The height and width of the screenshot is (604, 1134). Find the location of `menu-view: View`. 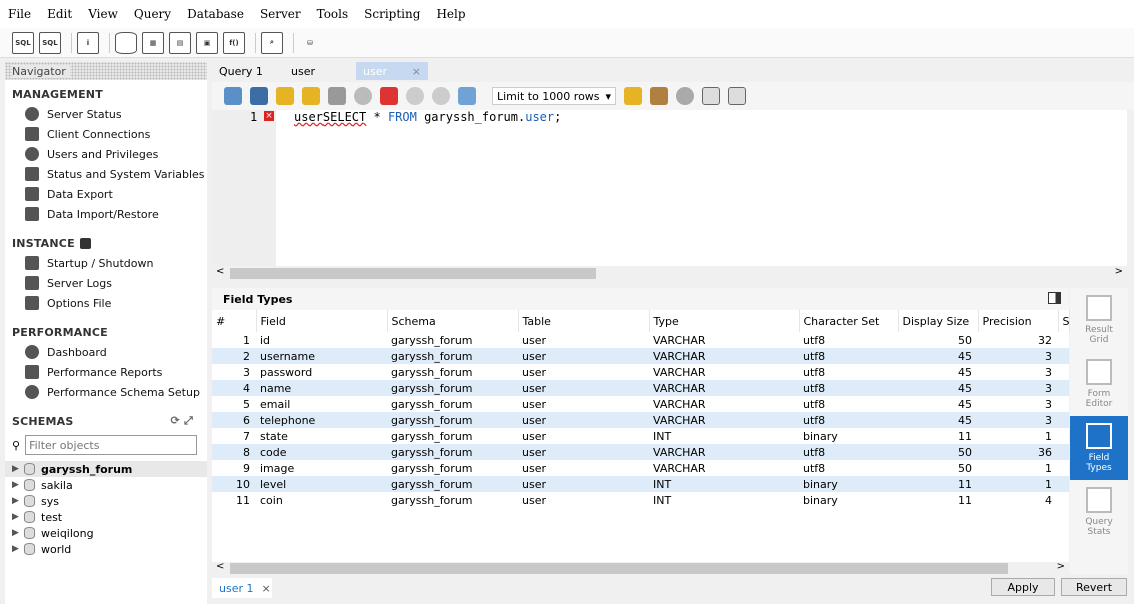

menu-view: View is located at coordinates (103, 14).